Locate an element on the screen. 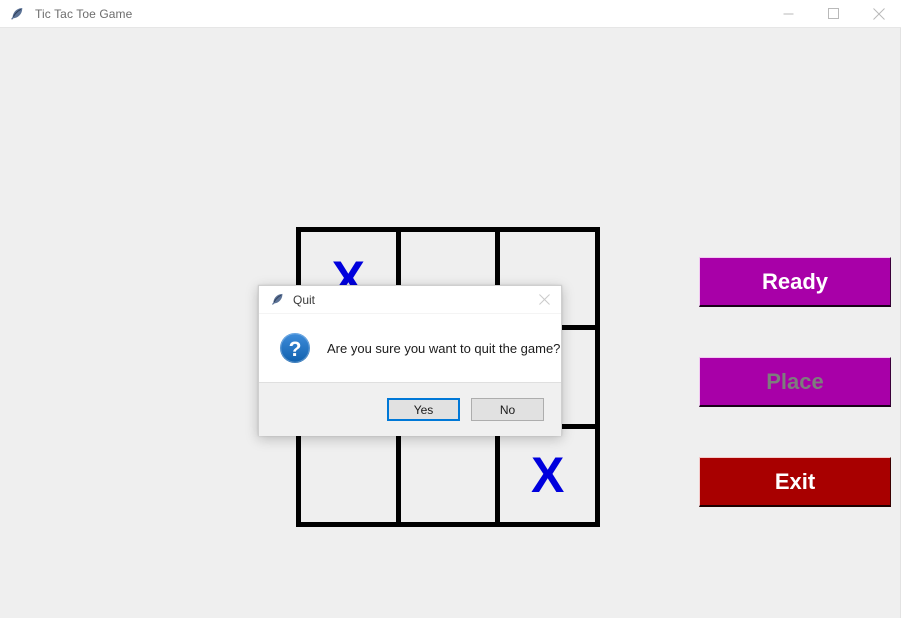 The width and height of the screenshot is (901, 618). place-button: Place is located at coordinates (795, 382).